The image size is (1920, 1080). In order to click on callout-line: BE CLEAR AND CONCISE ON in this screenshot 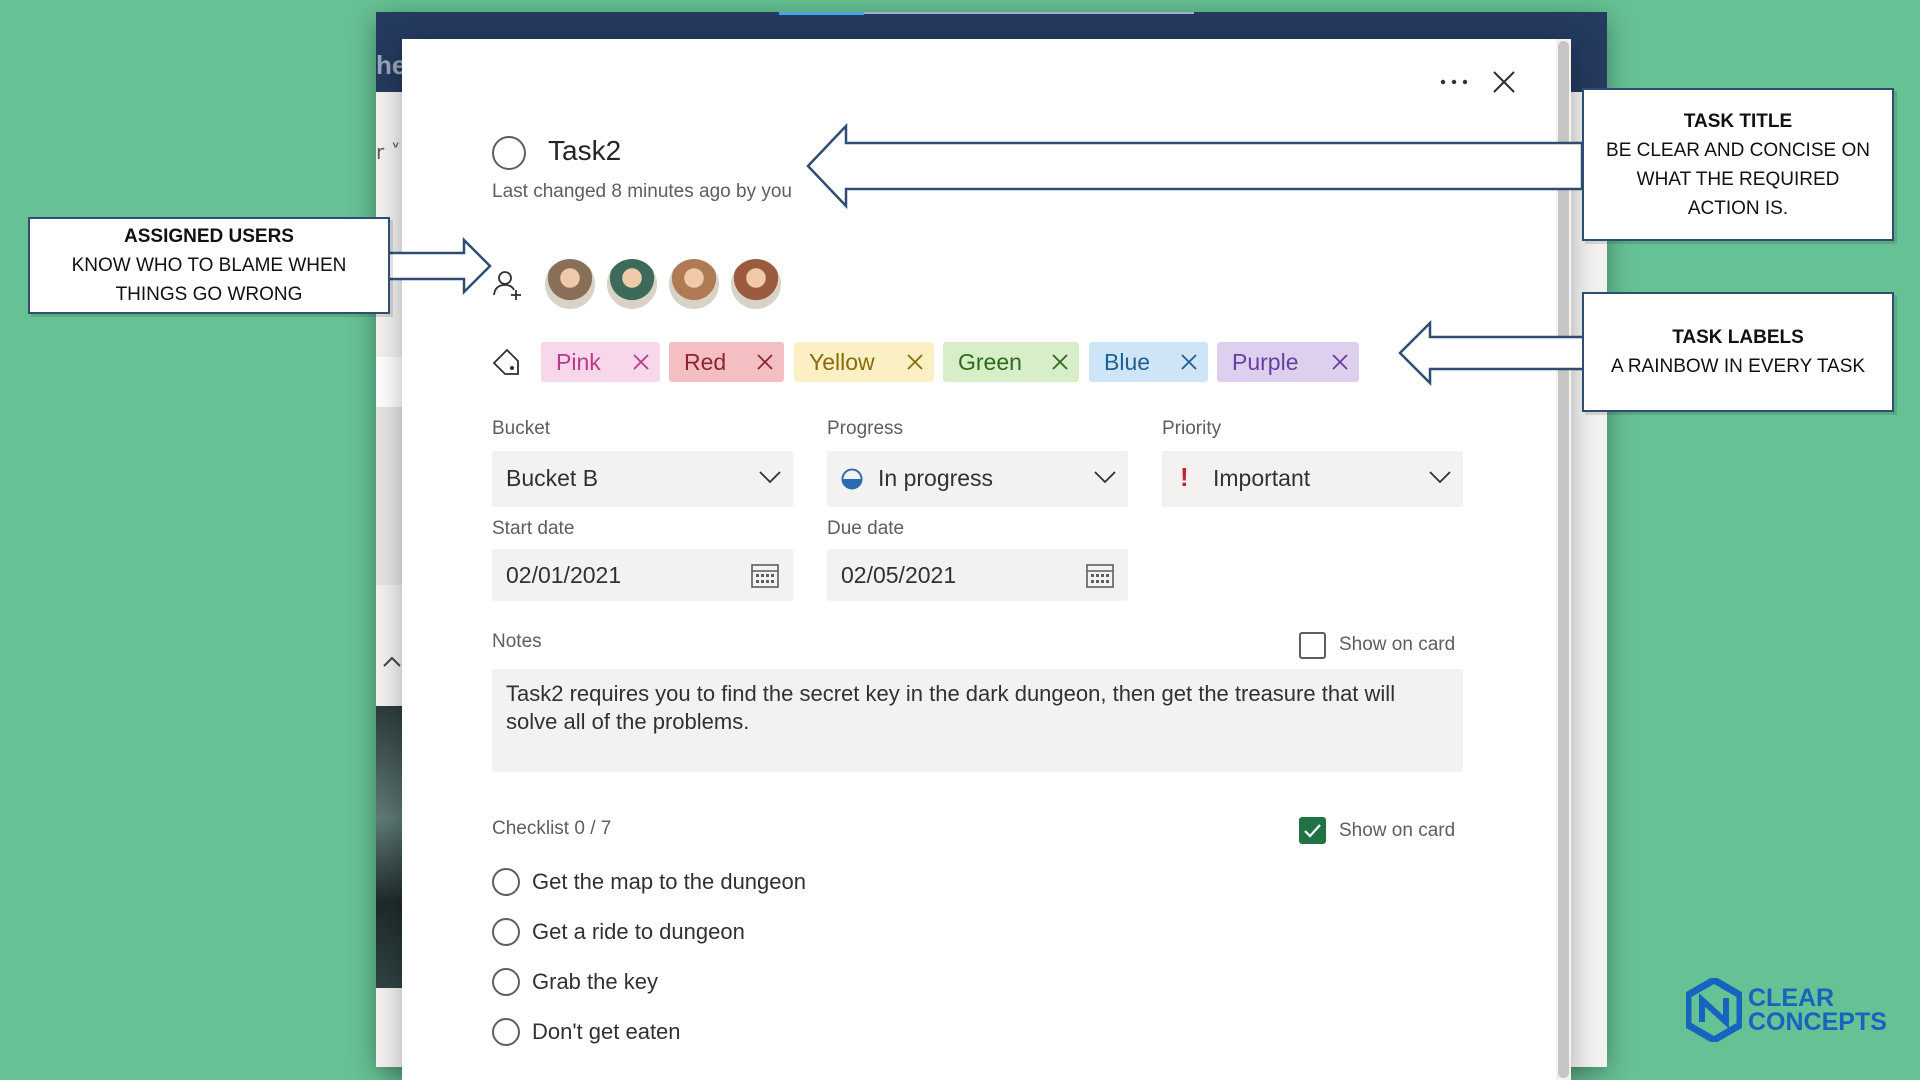, I will do `click(1738, 150)`.